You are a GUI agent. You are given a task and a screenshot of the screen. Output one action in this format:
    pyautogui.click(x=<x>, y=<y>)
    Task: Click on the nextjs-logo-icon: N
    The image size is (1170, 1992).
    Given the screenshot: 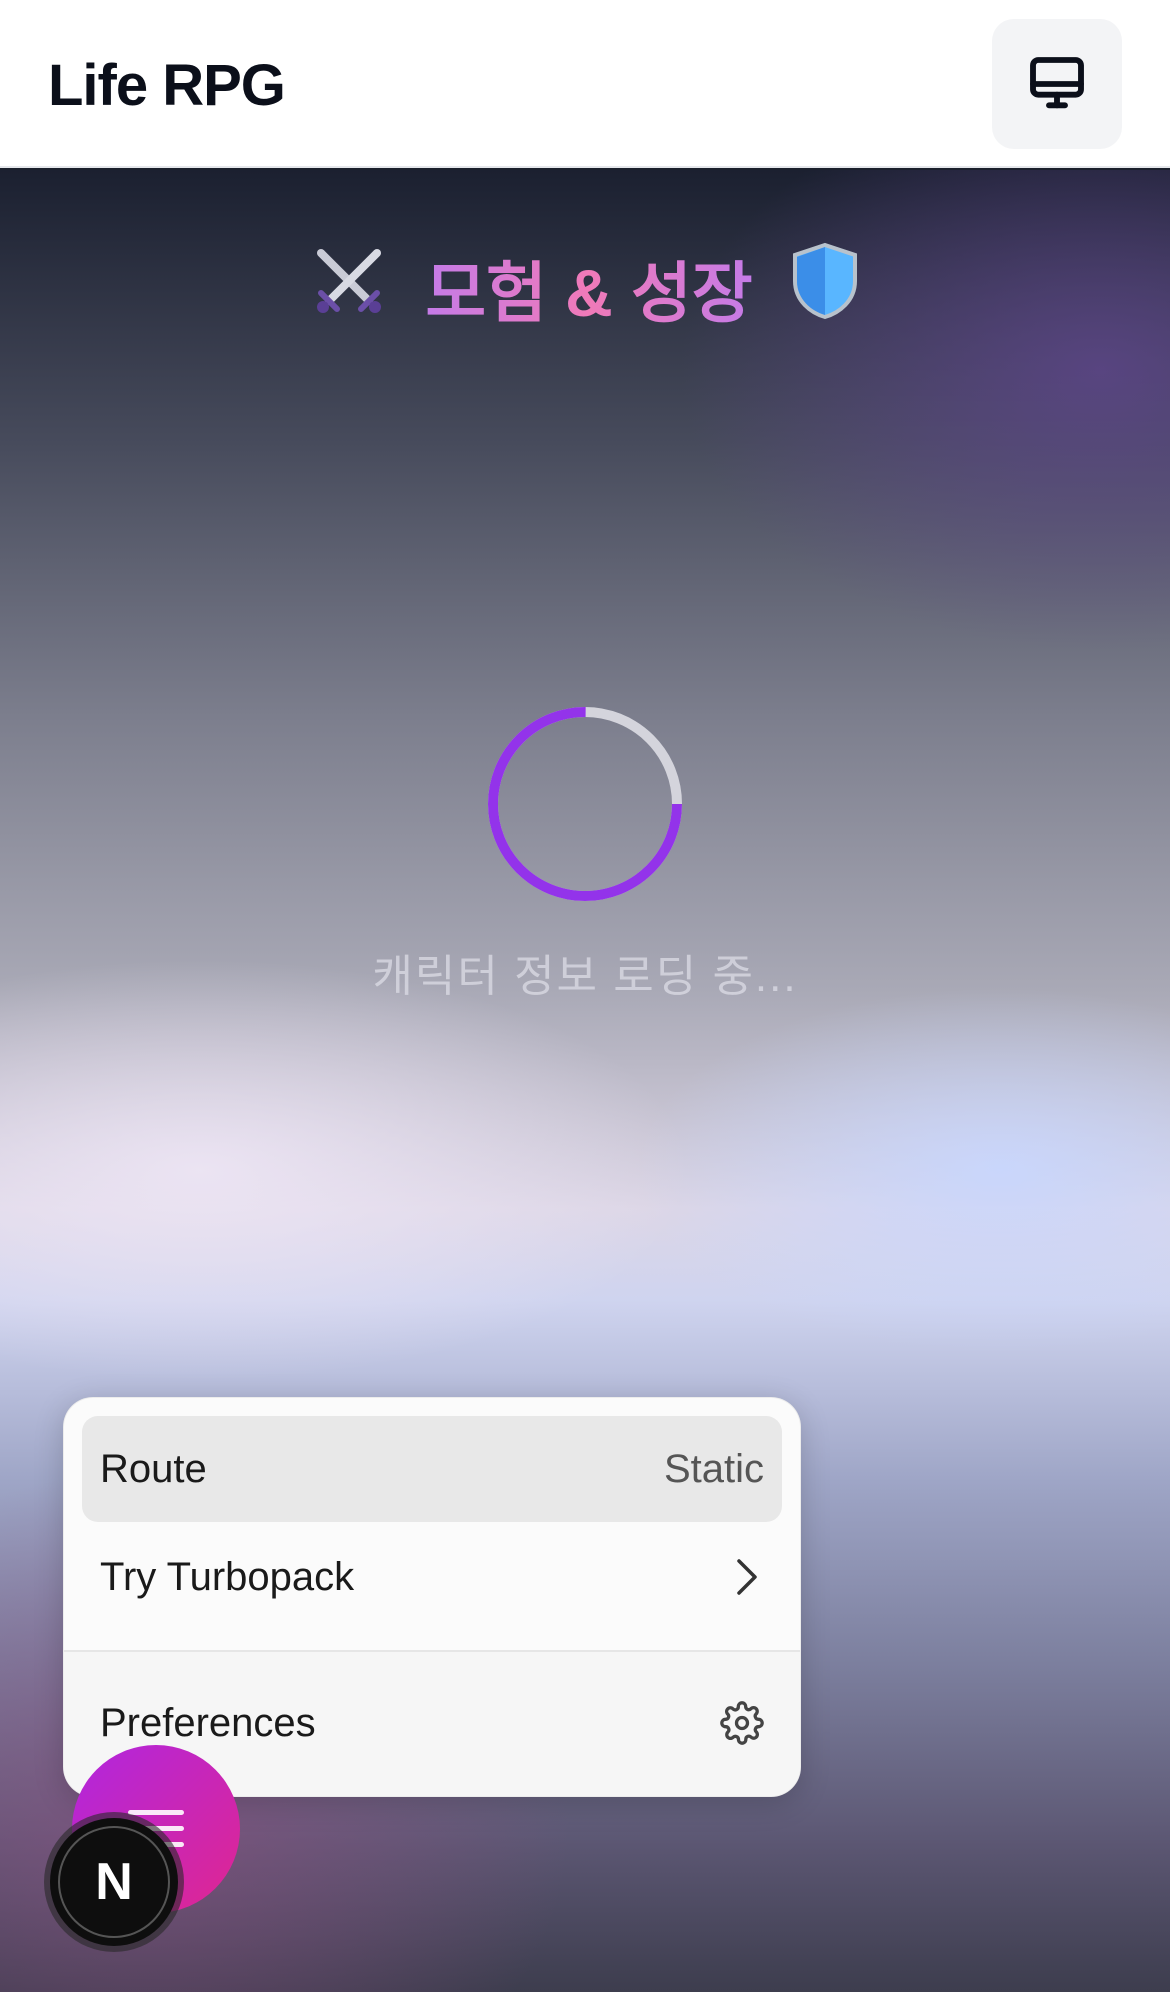 What is the action you would take?
    pyautogui.click(x=114, y=1882)
    